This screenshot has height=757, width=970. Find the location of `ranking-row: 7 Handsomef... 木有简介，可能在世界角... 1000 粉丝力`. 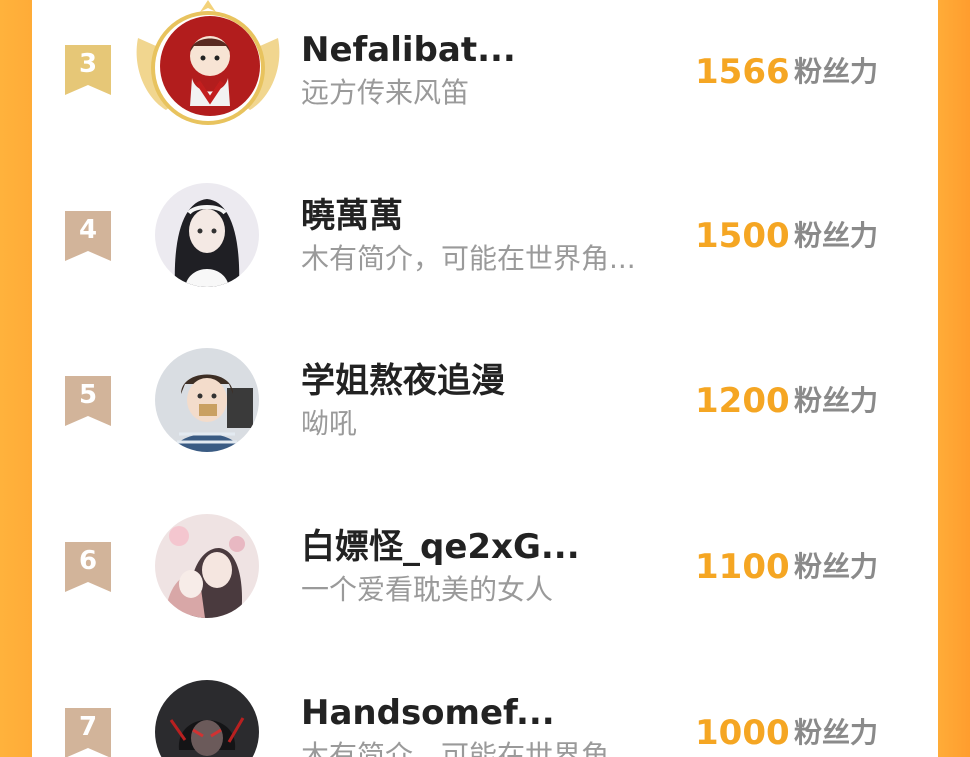

ranking-row: 7 Handsomef... 木有简介，可能在世界角... 1000 粉丝力 is located at coordinates (485, 710).